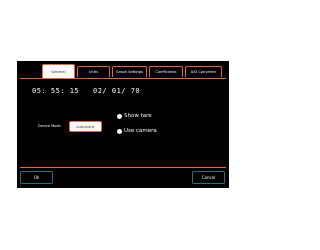 The height and width of the screenshot is (250, 320). What do you see at coordinates (36, 177) in the screenshot?
I see `ok-button: Ok` at bounding box center [36, 177].